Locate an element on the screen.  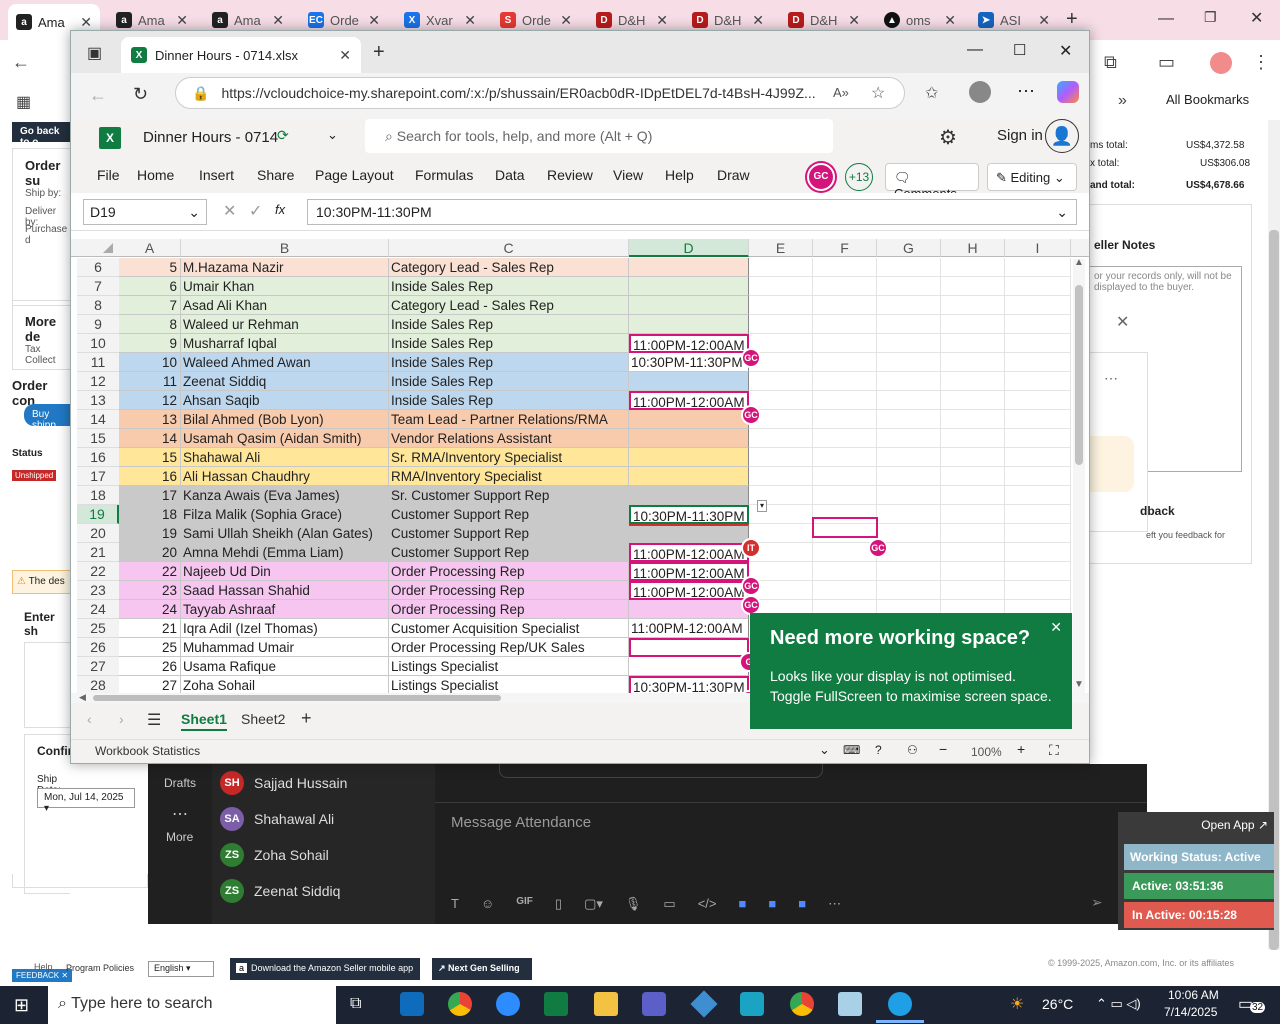
menu-file: File is located at coordinates (108, 175).